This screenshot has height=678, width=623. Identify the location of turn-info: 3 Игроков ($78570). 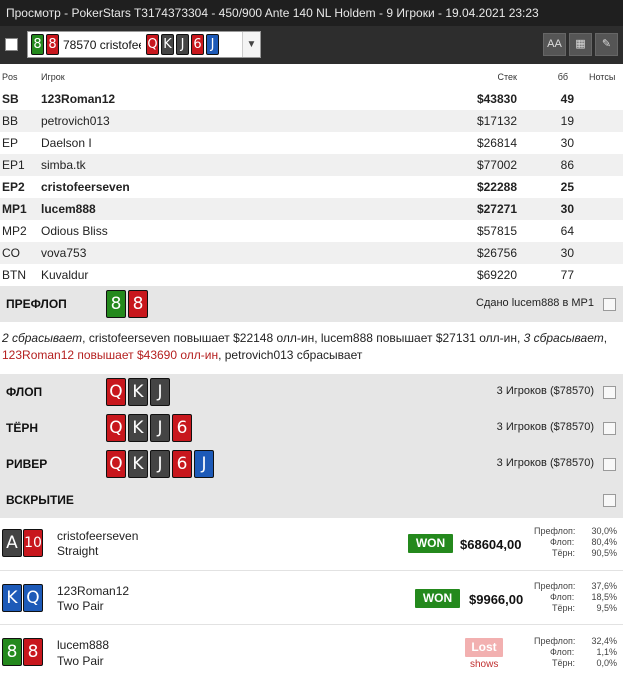
(545, 427).